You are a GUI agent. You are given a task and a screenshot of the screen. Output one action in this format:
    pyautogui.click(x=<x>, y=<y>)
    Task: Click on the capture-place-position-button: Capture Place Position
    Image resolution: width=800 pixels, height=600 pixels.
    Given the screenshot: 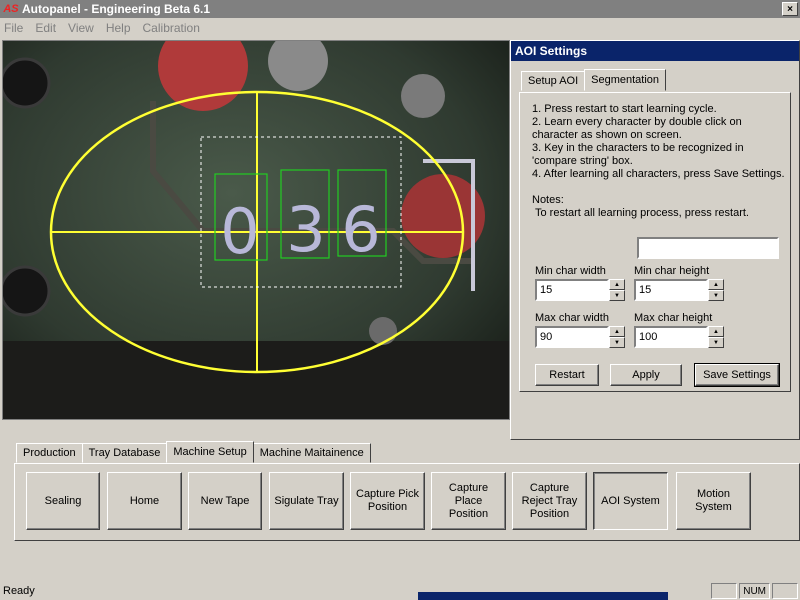 What is the action you would take?
    pyautogui.click(x=468, y=501)
    